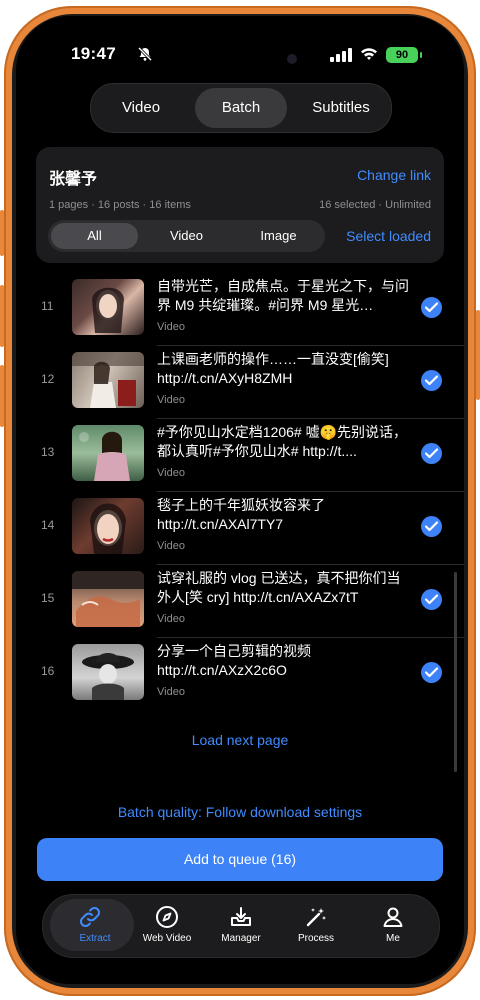 The width and height of the screenshot is (480, 1000). What do you see at coordinates (341, 55) in the screenshot?
I see `cellular-signal-icon` at bounding box center [341, 55].